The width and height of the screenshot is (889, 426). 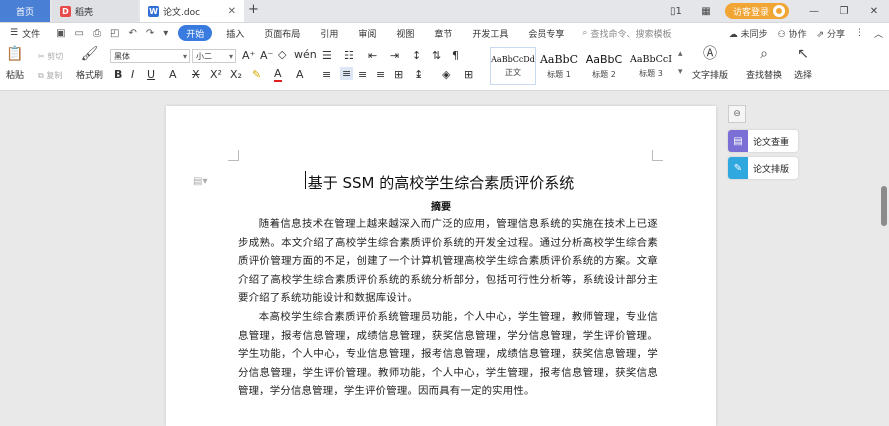 What do you see at coordinates (874, 11) in the screenshot?
I see `close-window-icon: ✕` at bounding box center [874, 11].